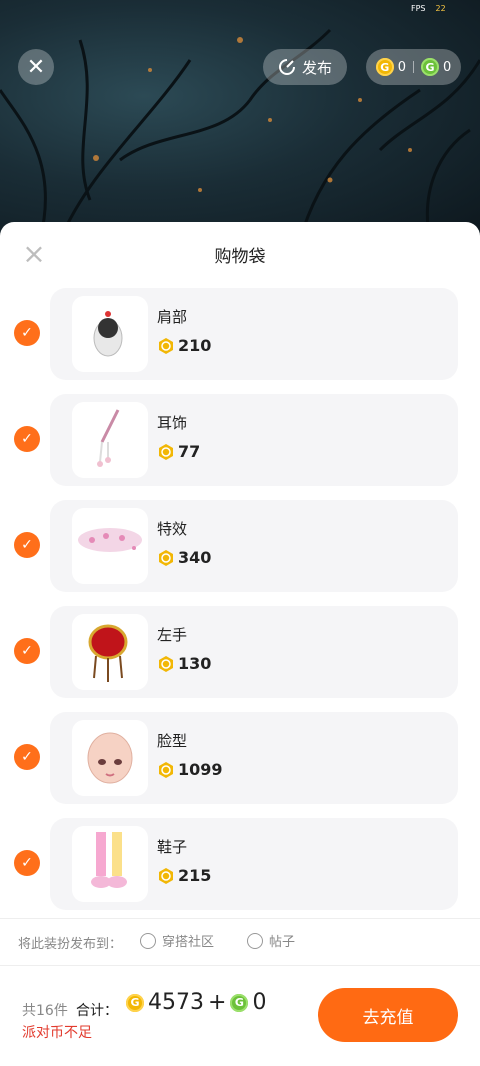 This screenshot has width=480, height=1066. I want to click on item-name: 耳饰, so click(172, 423).